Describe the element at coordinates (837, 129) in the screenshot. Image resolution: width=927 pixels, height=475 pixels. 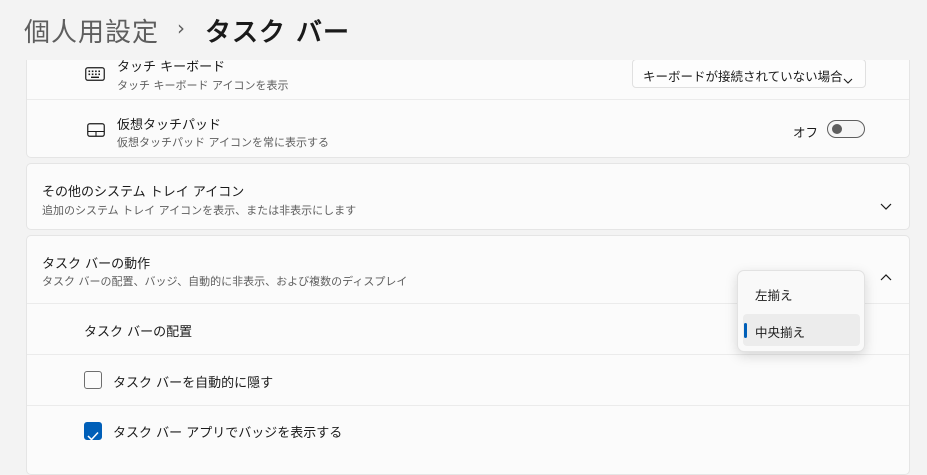
I see `toggle-knob` at that location.